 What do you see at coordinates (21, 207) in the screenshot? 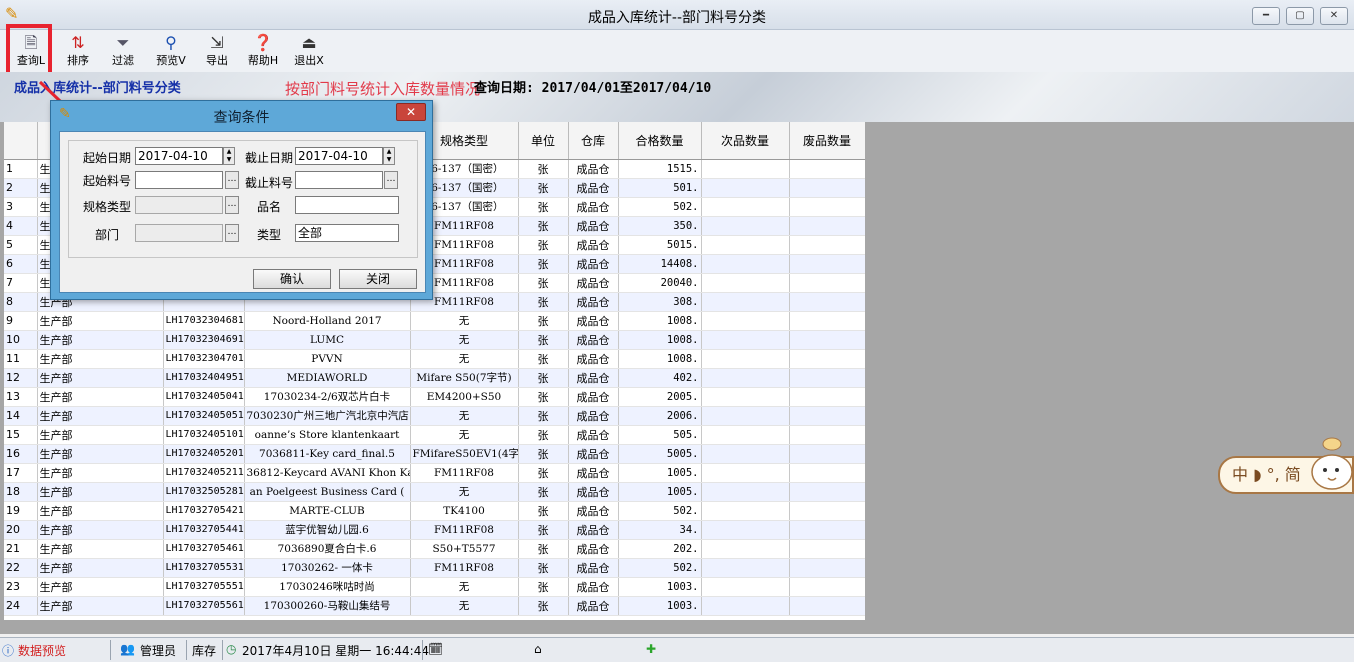
I see `table-cell: 3` at bounding box center [21, 207].